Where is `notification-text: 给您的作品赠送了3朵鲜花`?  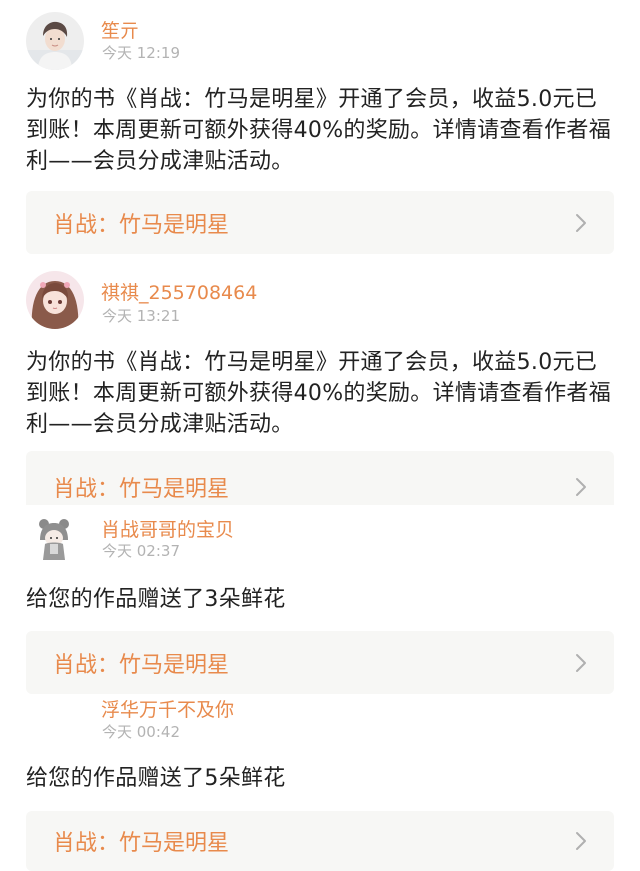
notification-text: 给您的作品赠送了3朵鲜花 is located at coordinates (156, 599).